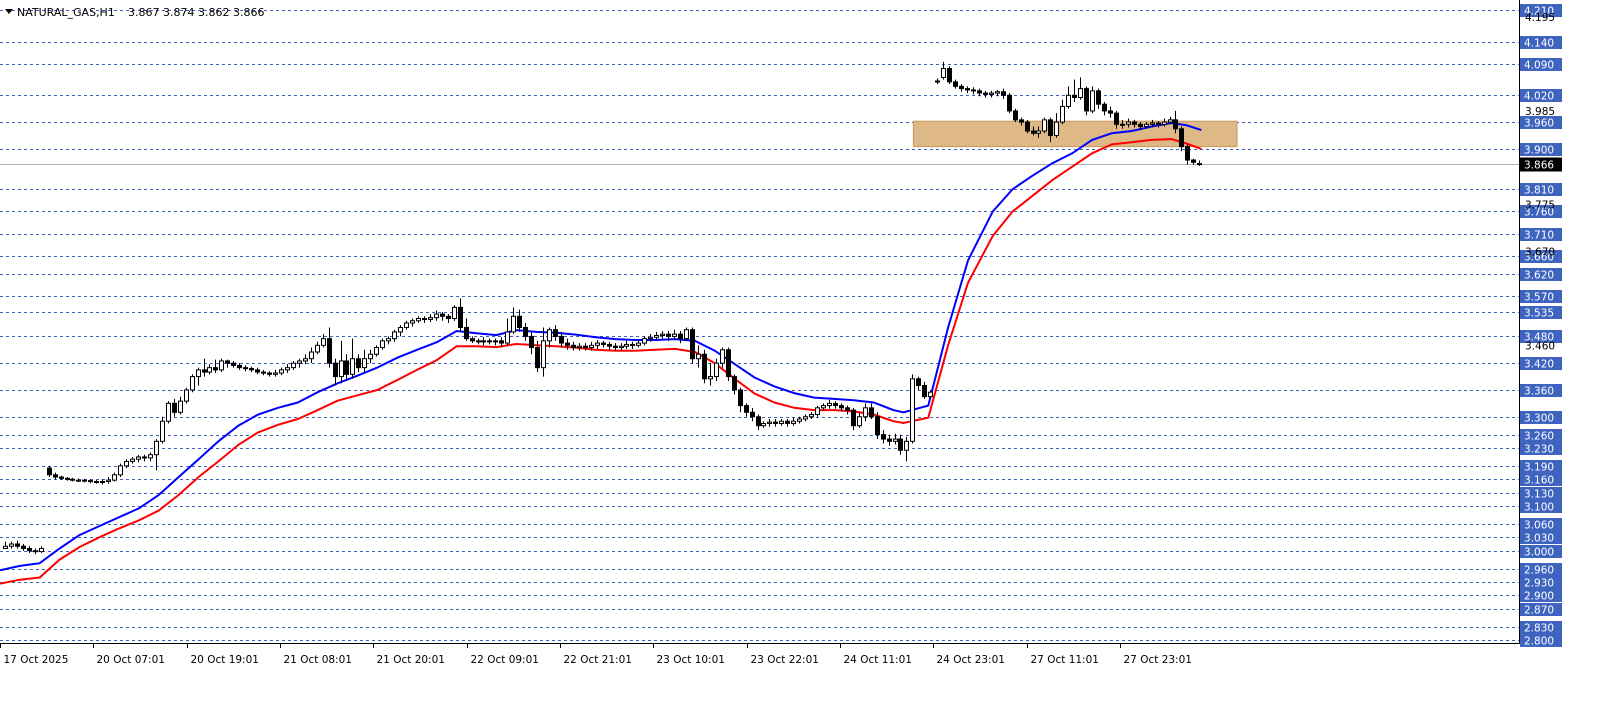 The image size is (1614, 710). I want to click on xtick-label: 20 Oct 19:01, so click(225, 660).